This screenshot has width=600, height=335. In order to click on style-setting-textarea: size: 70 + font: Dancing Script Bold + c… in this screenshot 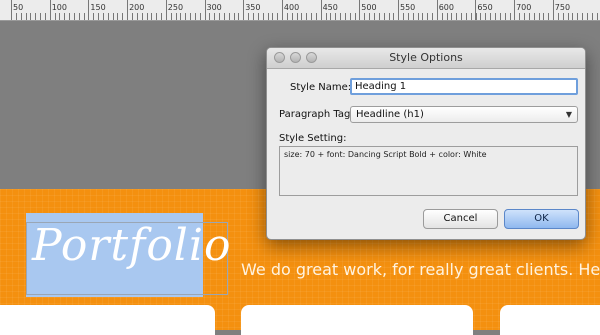, I will do `click(428, 171)`.